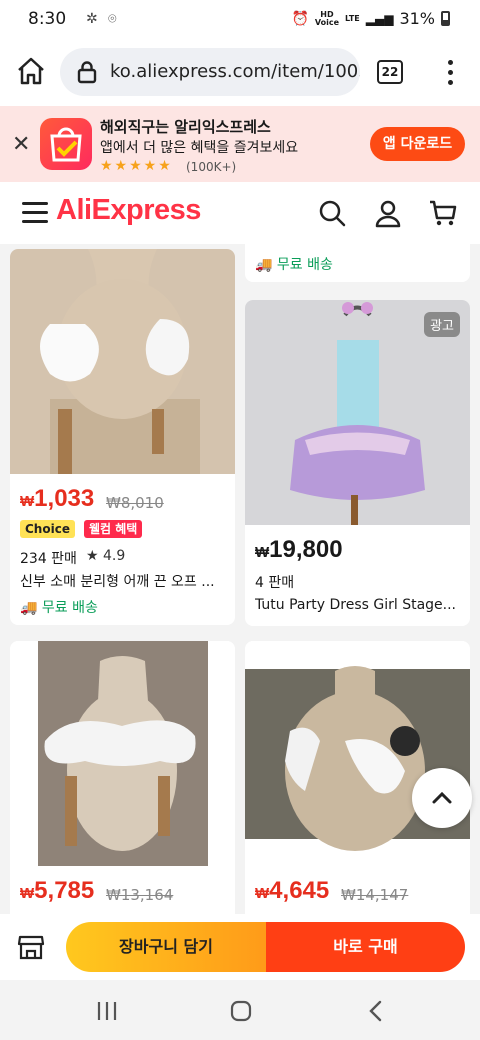 This screenshot has width=480, height=1040. I want to click on scroll-to-top-button, so click(442, 798).